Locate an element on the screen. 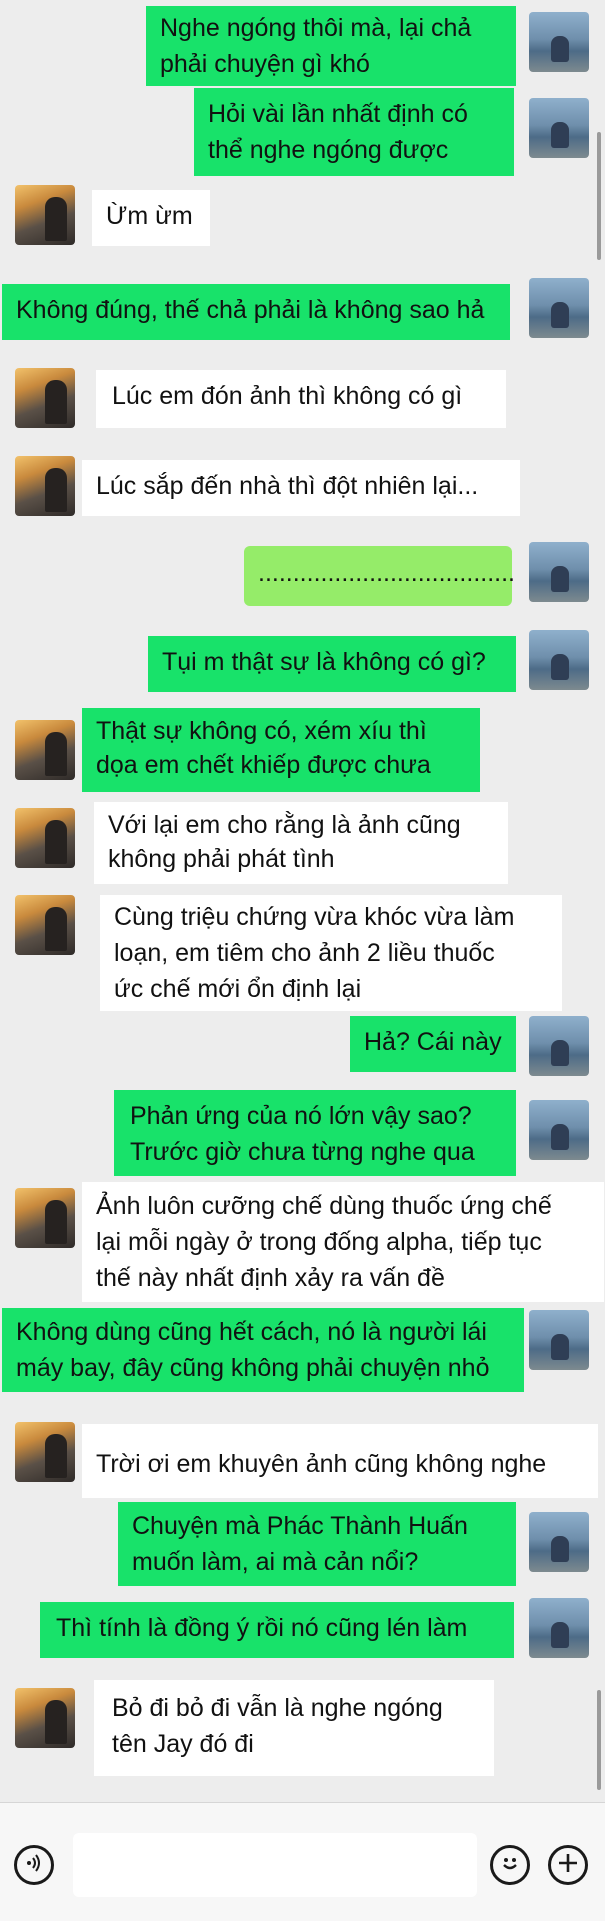  plus-button is located at coordinates (568, 1865).